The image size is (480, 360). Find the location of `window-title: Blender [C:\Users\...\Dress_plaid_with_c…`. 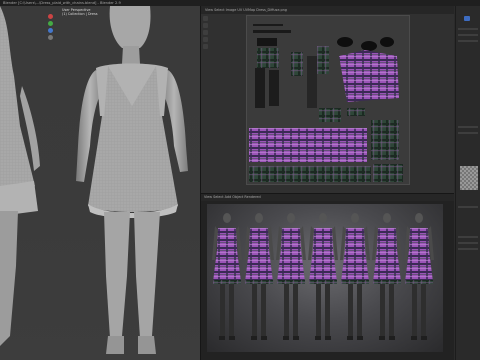

window-title: Blender [C:\Users\...\Dress_plaid_with_c… is located at coordinates (62, 2).